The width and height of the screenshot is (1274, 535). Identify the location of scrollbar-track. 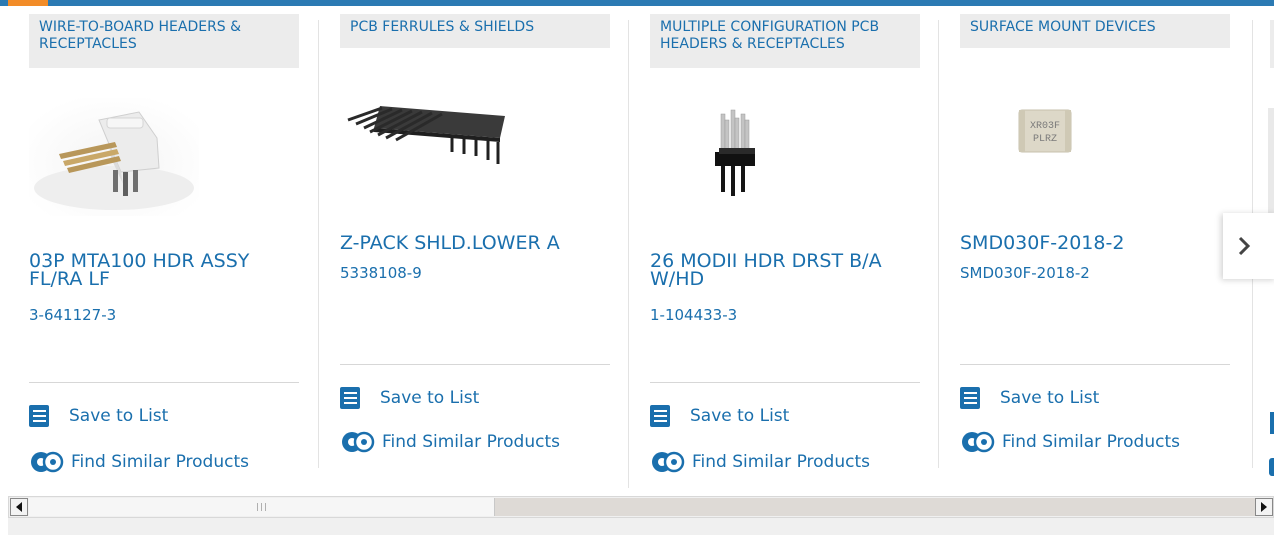
(642, 507).